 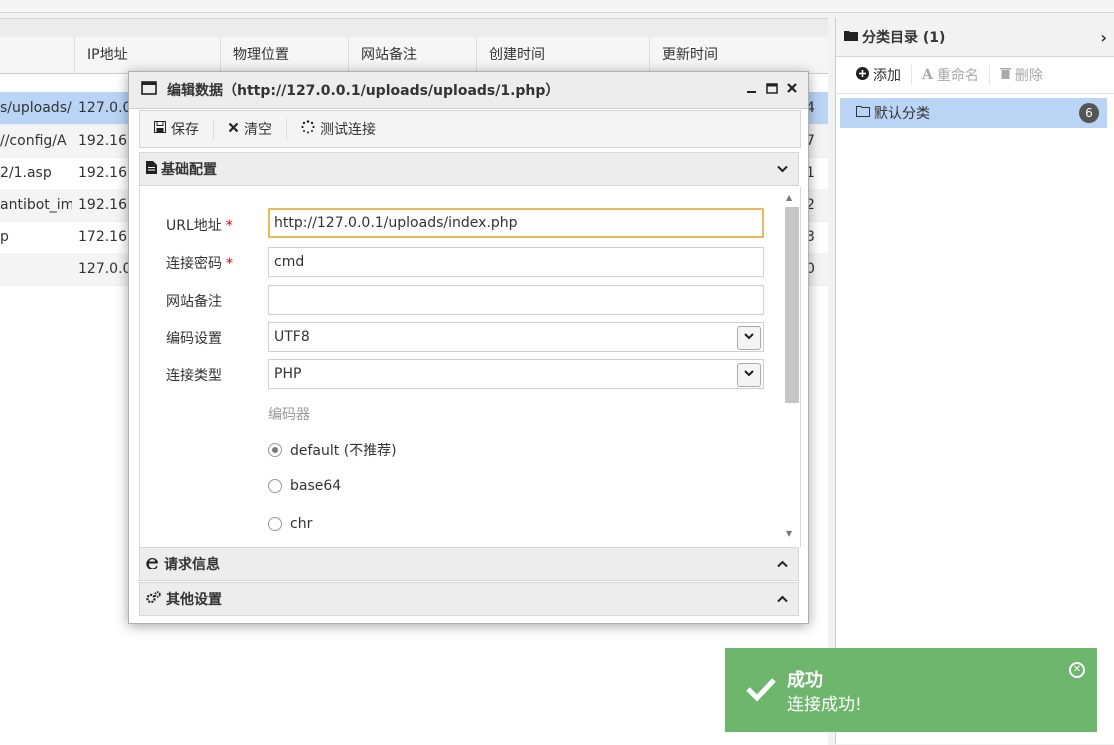 I want to click on row-updated-tail: 2, so click(x=810, y=205).